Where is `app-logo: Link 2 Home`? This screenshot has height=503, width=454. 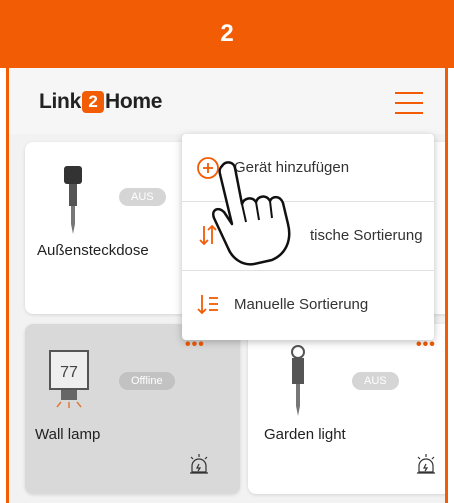 app-logo: Link 2 Home is located at coordinates (100, 102).